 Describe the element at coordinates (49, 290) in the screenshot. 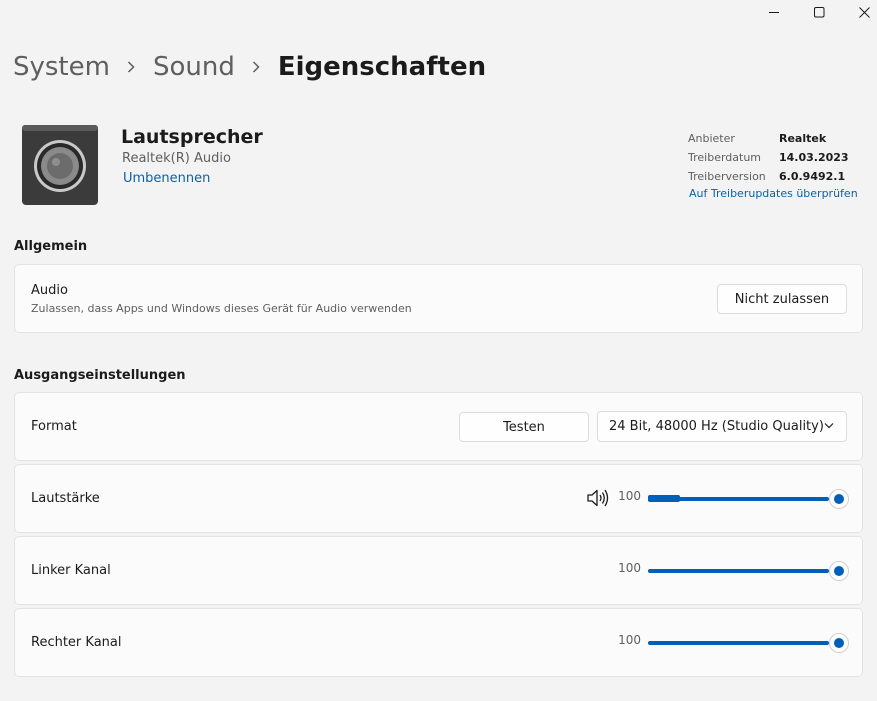

I see `audio-label: Audio` at that location.